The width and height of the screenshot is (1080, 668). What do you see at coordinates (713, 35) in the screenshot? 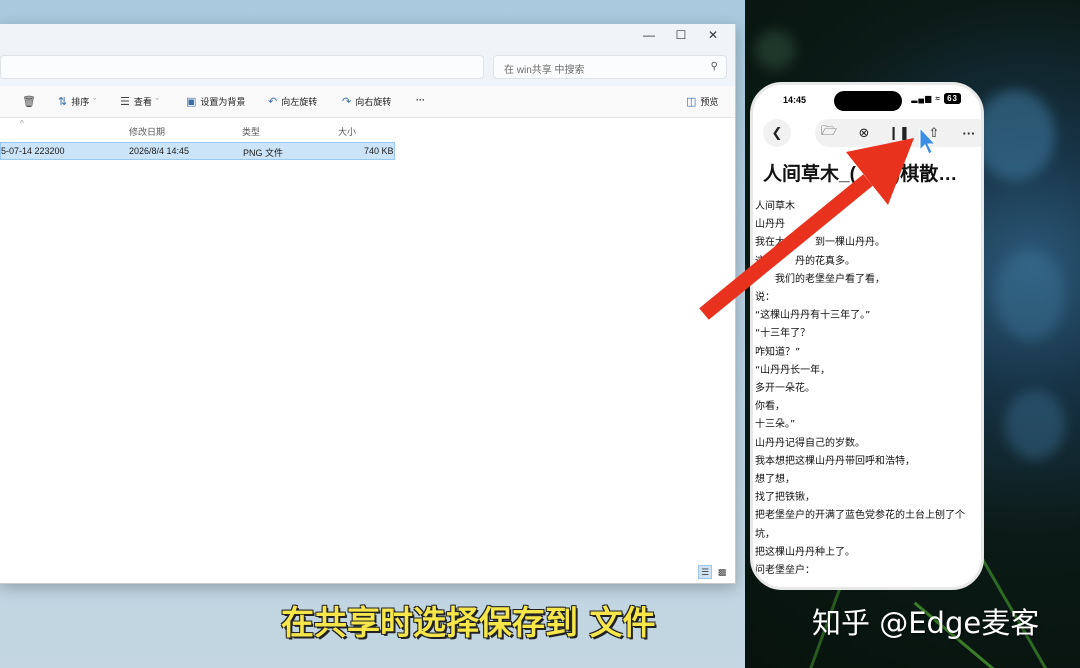
I see `close-button: ✕` at bounding box center [713, 35].